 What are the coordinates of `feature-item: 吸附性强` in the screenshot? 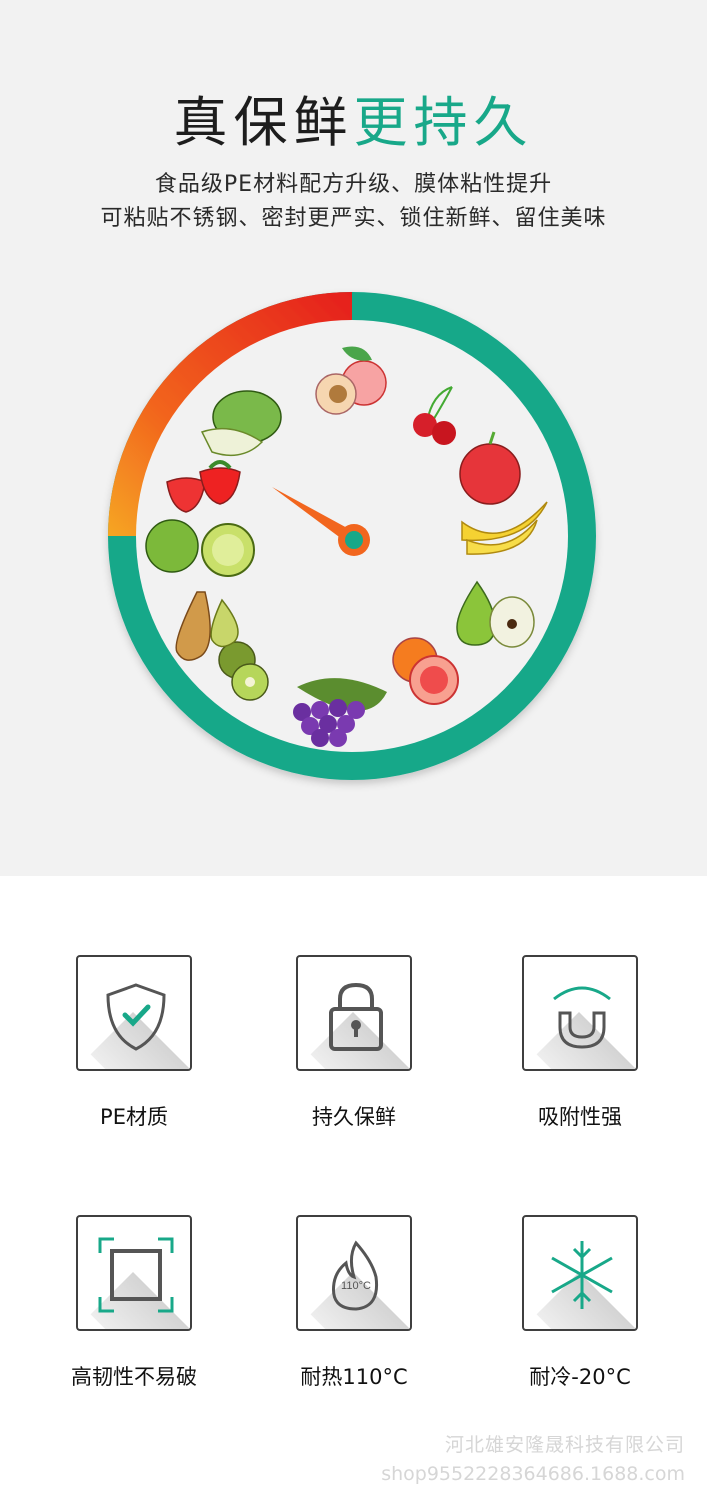 It's located at (580, 1043).